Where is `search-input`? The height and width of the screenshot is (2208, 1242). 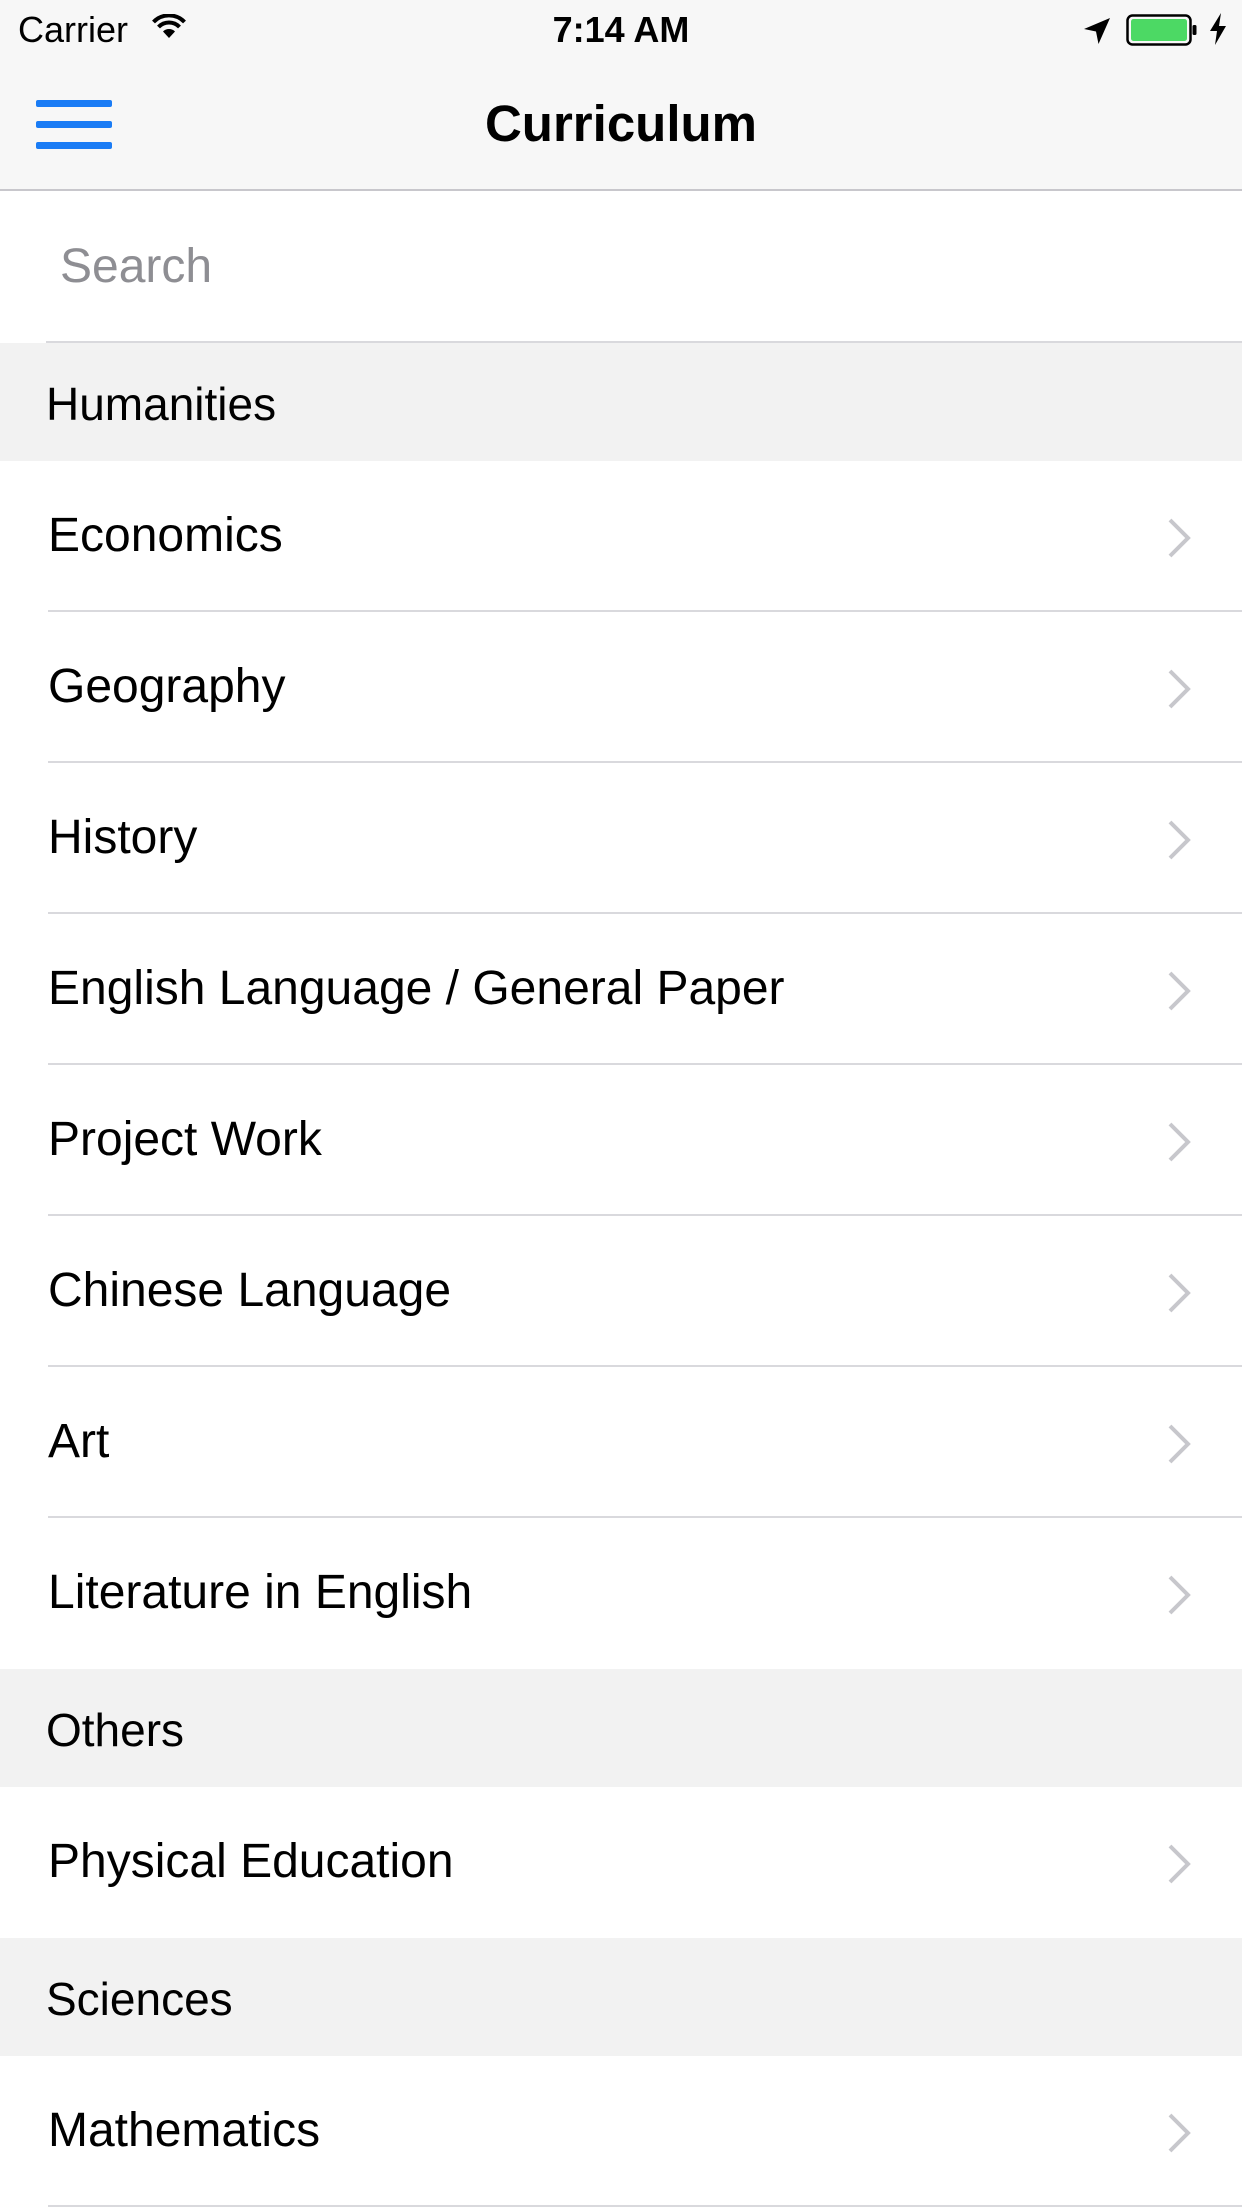 search-input is located at coordinates (630, 266).